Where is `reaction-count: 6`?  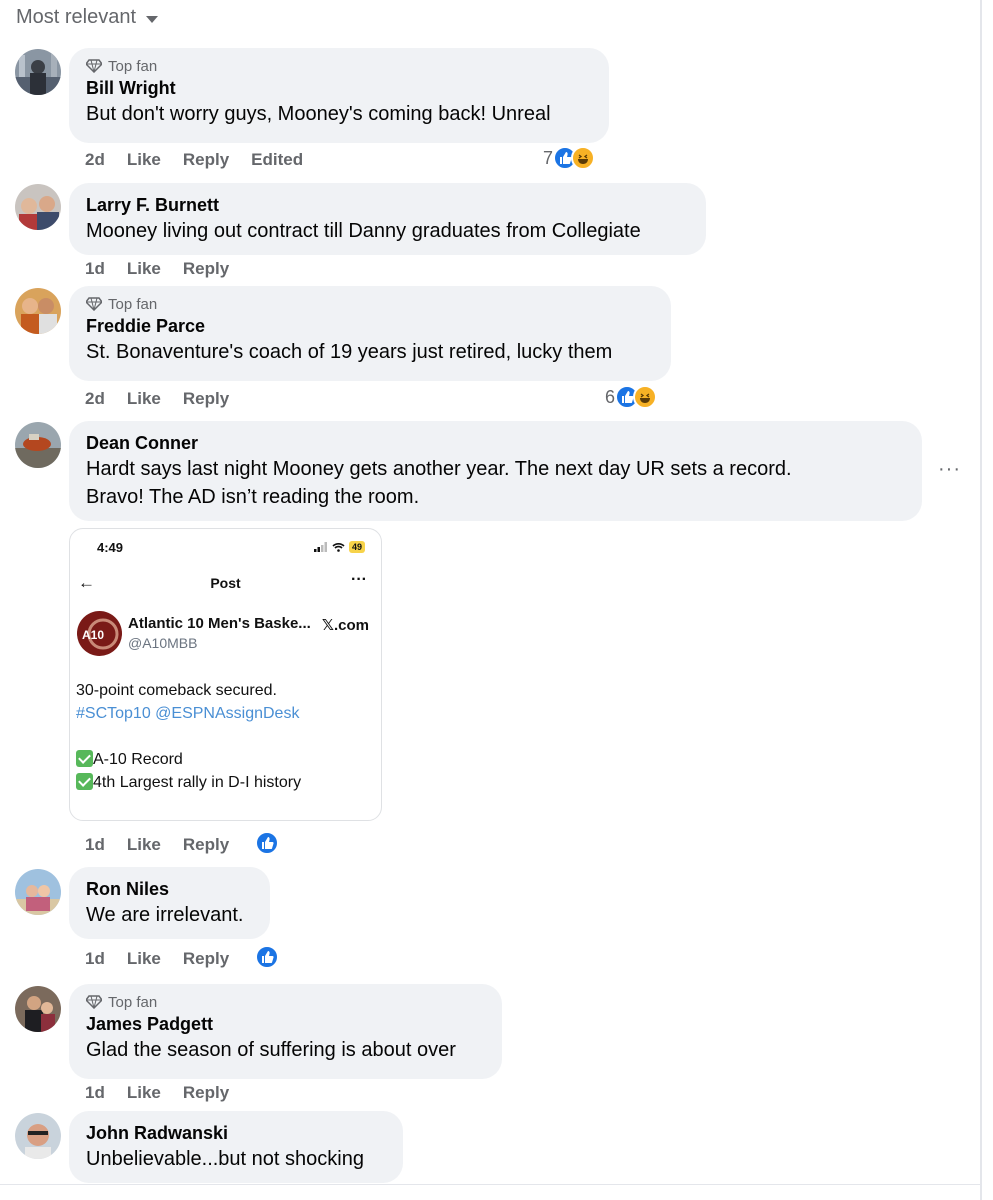 reaction-count: 6 is located at coordinates (610, 396).